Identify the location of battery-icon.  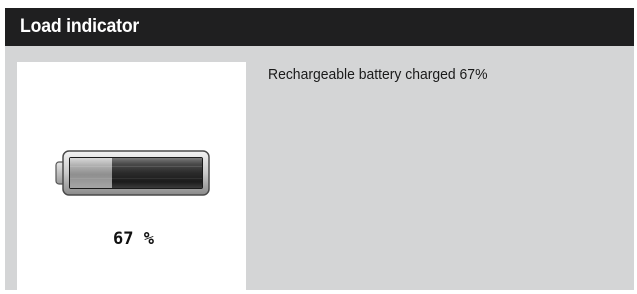
(133, 175).